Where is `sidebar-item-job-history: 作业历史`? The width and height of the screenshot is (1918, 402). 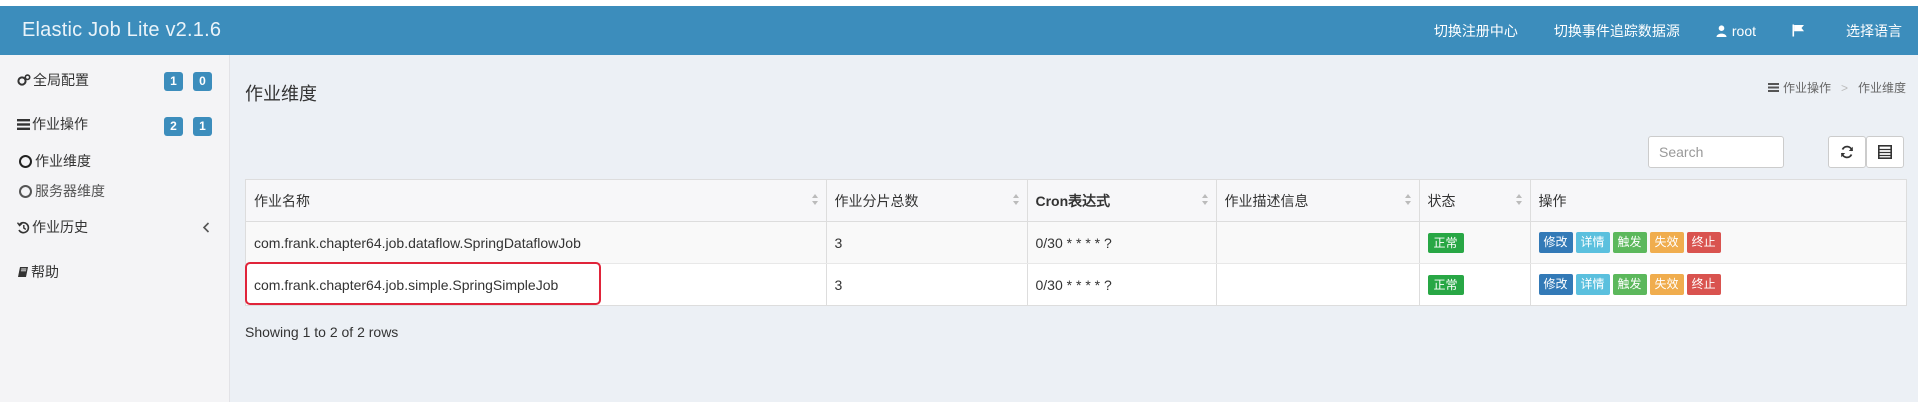
sidebar-item-job-history: 作业历史 is located at coordinates (52, 227).